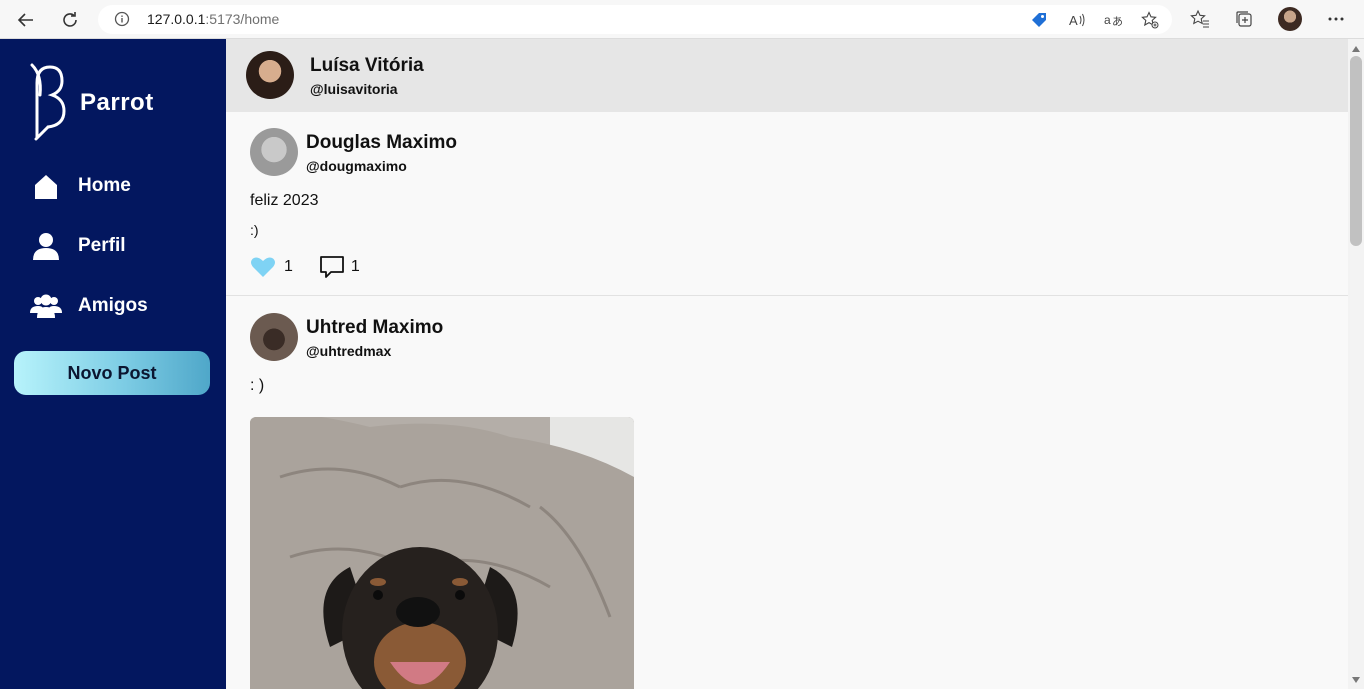  What do you see at coordinates (367, 65) in the screenshot?
I see `current-user-name: Luísa Vitória` at bounding box center [367, 65].